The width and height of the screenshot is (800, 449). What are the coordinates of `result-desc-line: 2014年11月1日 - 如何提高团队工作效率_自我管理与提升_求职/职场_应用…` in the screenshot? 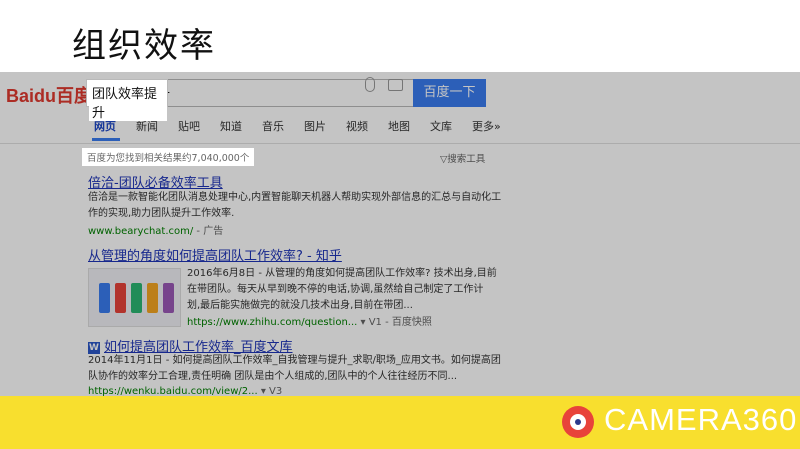 It's located at (294, 360).